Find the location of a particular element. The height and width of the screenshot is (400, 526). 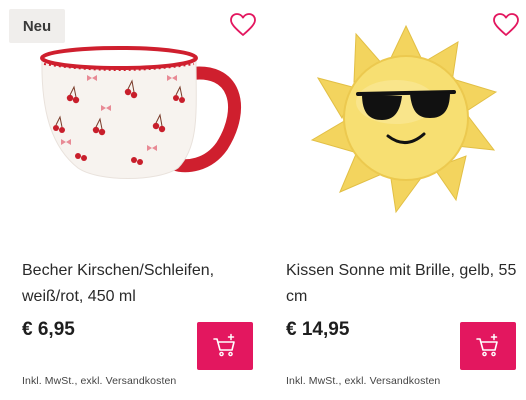

new-badge: Neu is located at coordinates (37, 26).